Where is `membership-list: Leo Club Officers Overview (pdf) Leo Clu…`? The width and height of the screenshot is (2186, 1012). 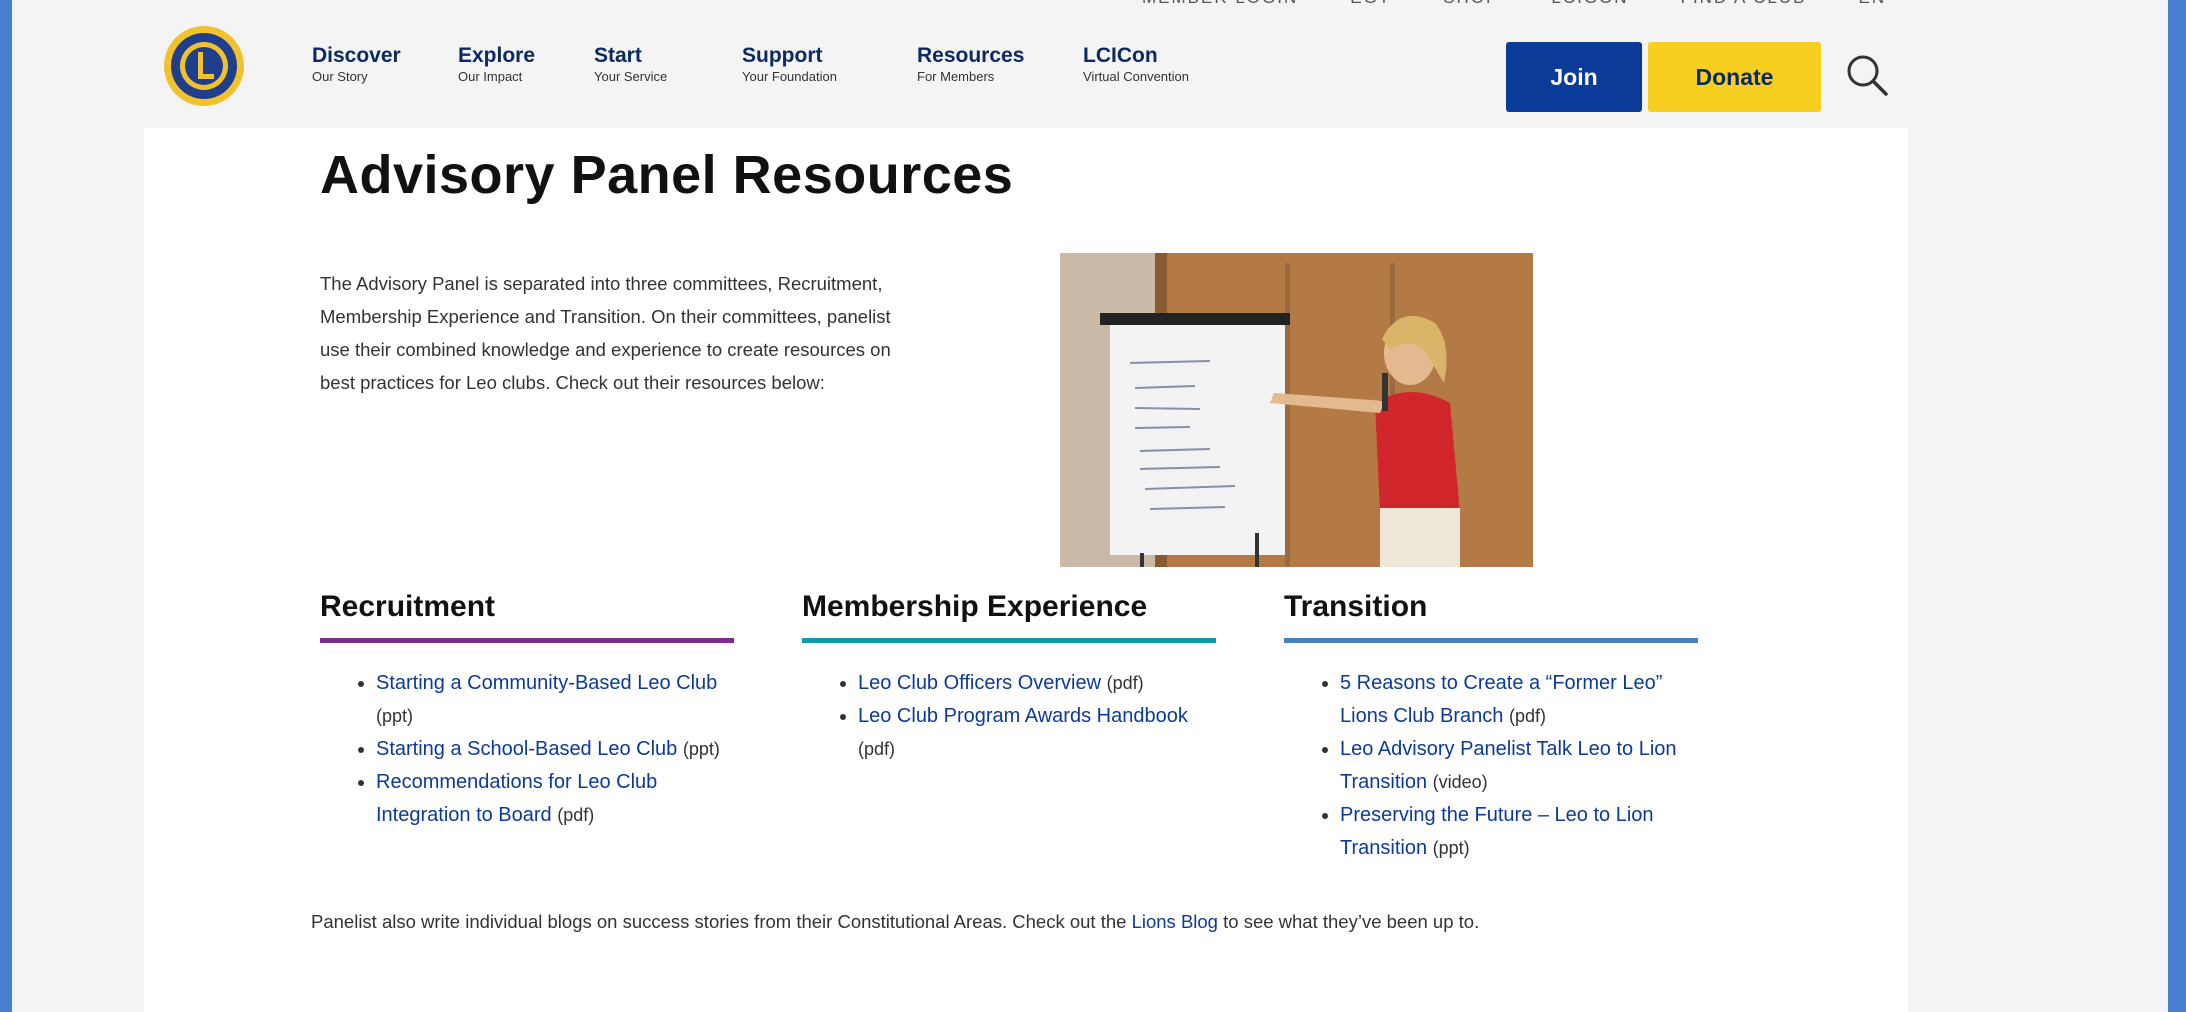
membership-list: Leo Club Officers Overview (pdf) Leo Clu… is located at coordinates (1009, 716).